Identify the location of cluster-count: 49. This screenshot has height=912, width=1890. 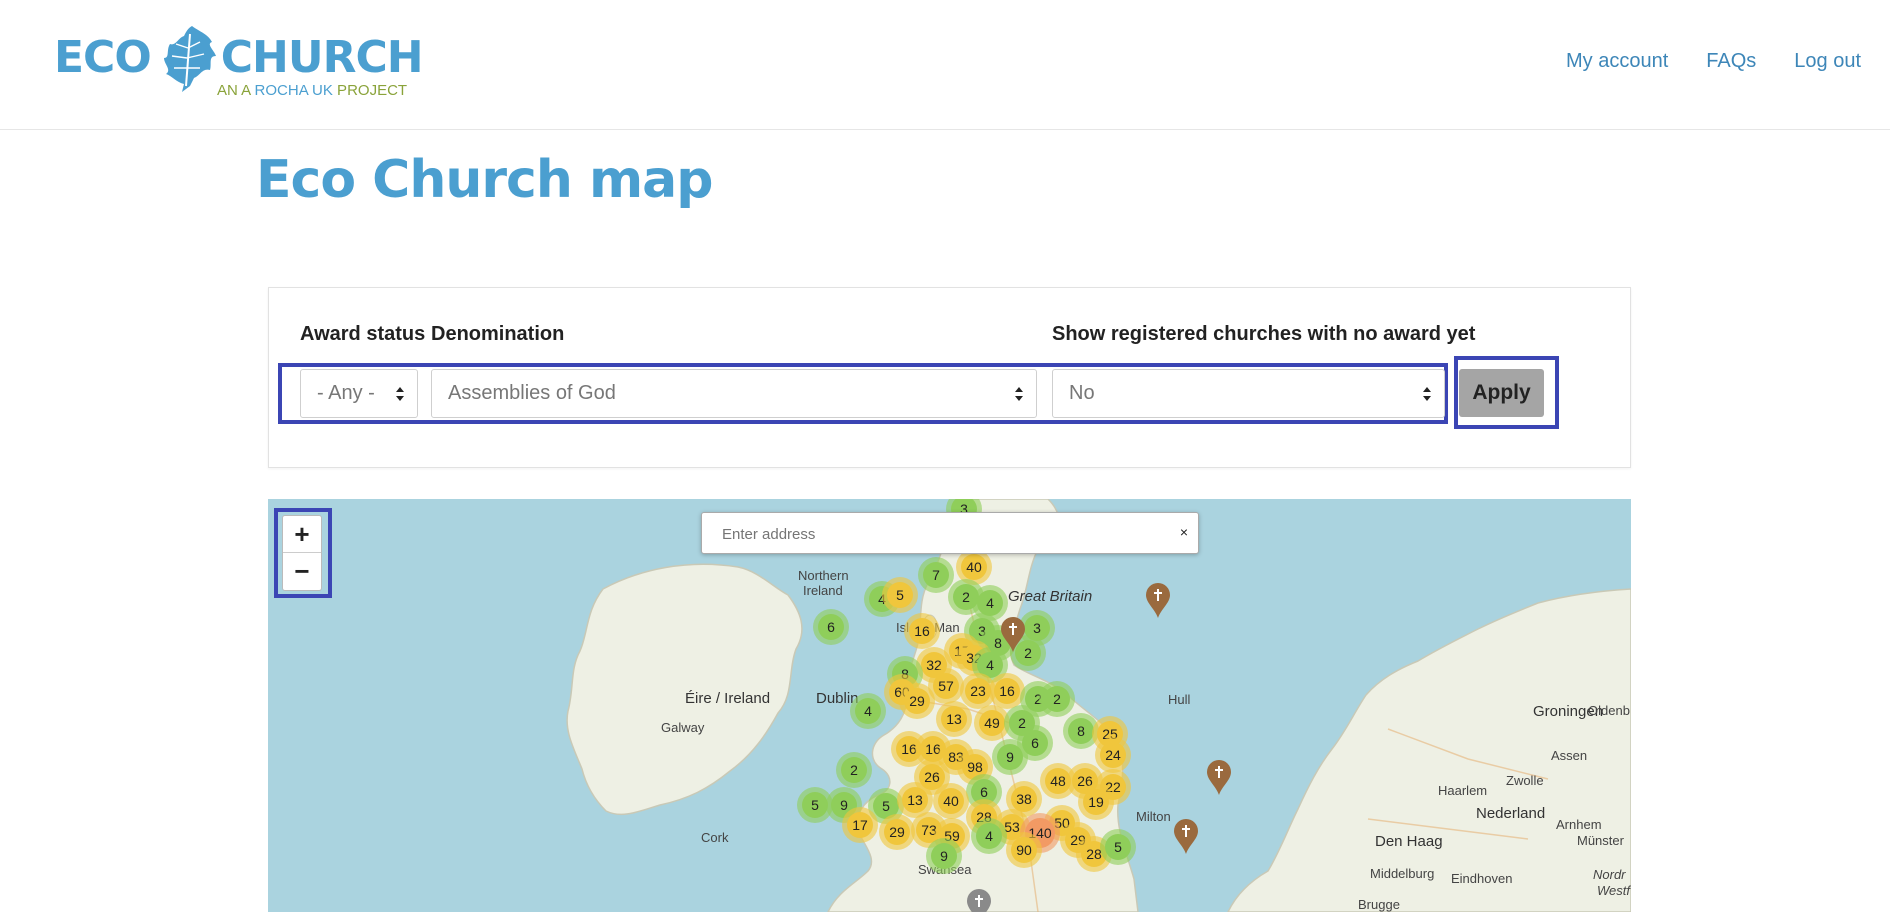
(992, 723).